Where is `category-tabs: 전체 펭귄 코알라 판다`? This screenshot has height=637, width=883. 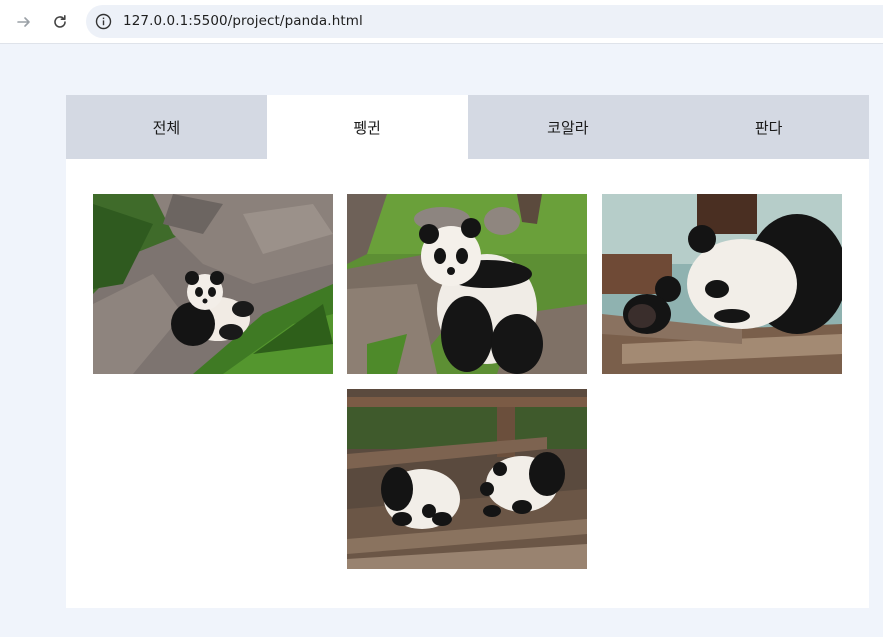 category-tabs: 전체 펭귄 코알라 판다 is located at coordinates (467, 127).